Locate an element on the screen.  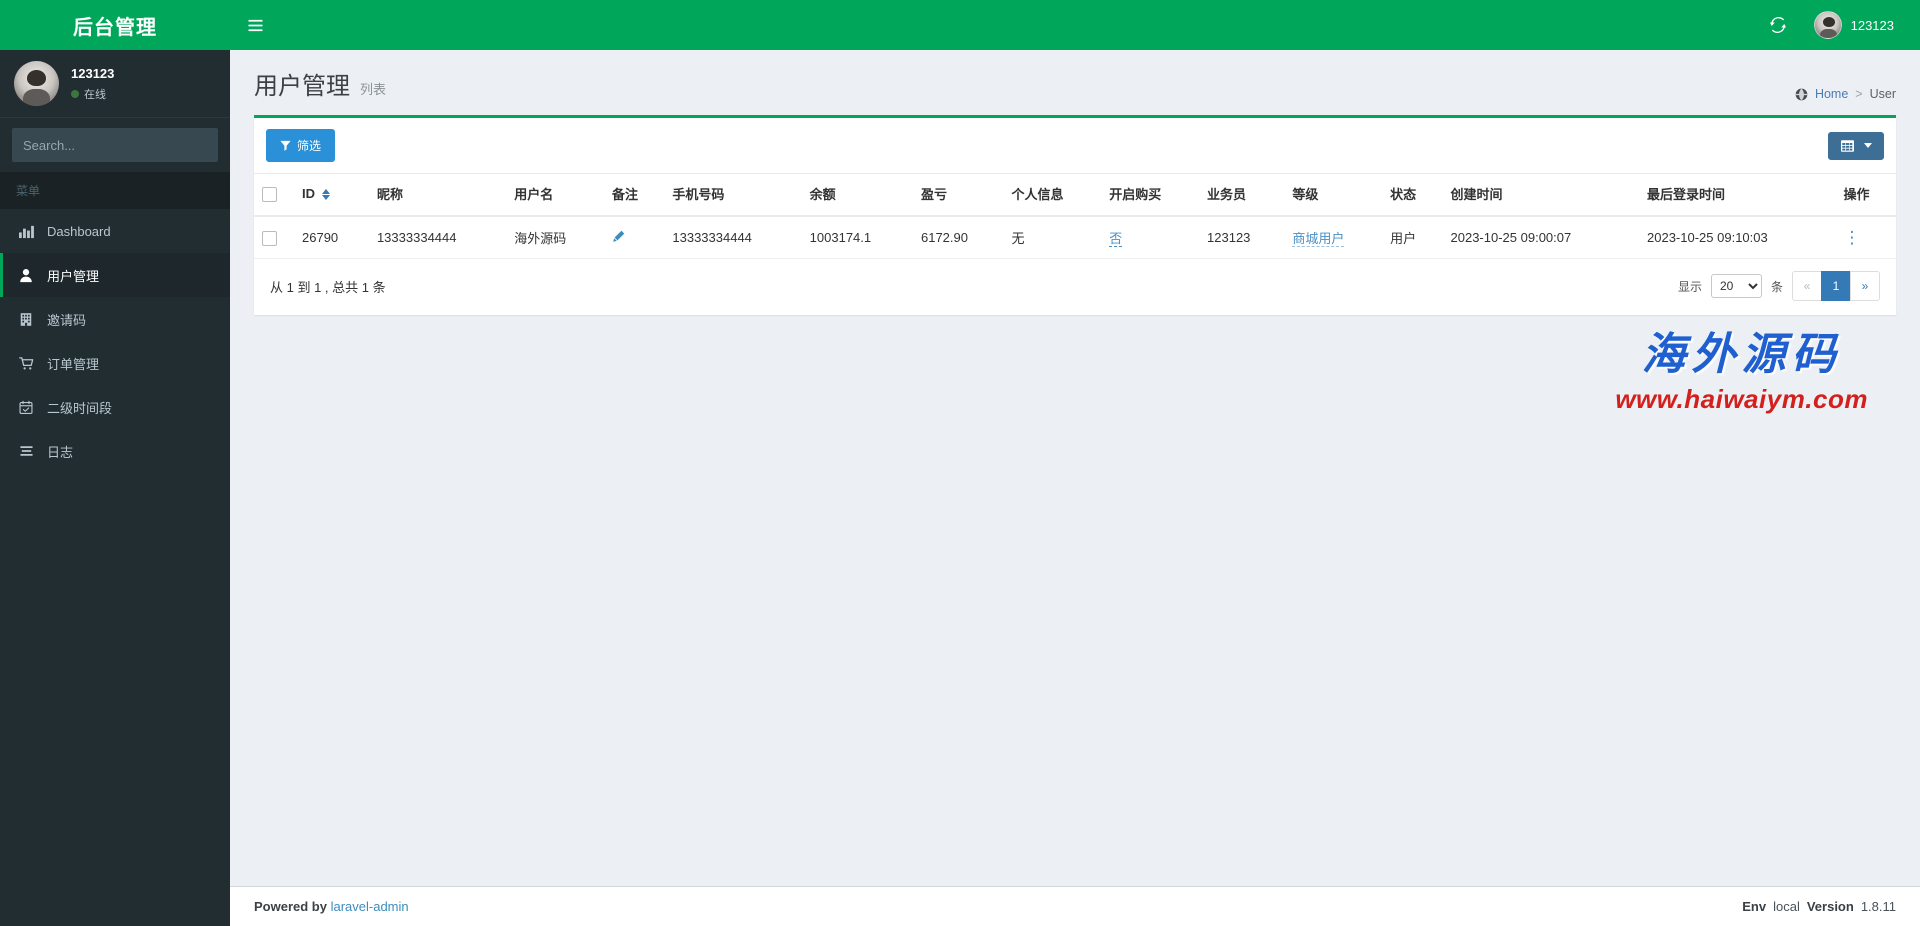
column-header-actions: 操作 is located at coordinates (1865, 195).